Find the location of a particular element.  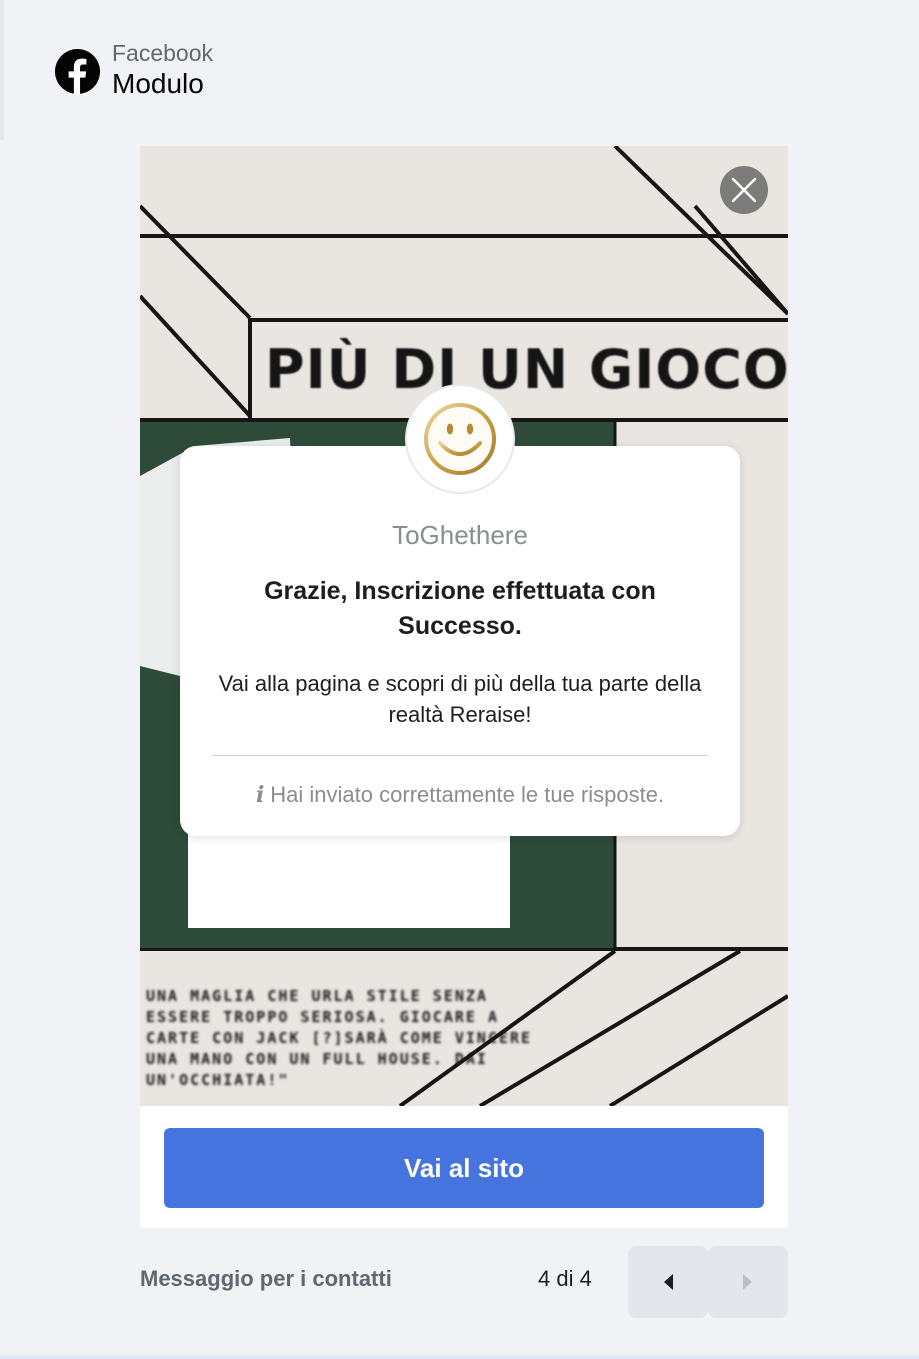

next-button is located at coordinates (748, 1282).